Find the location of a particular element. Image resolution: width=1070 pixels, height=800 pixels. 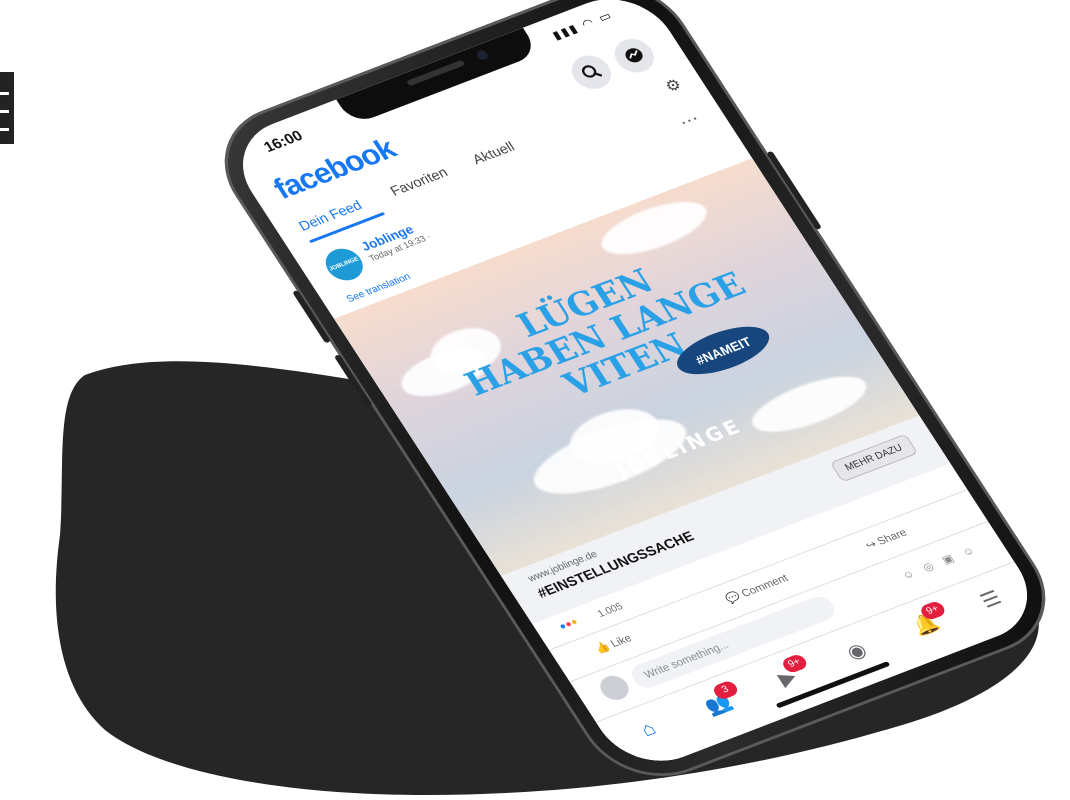

messenger-icon is located at coordinates (634, 55).